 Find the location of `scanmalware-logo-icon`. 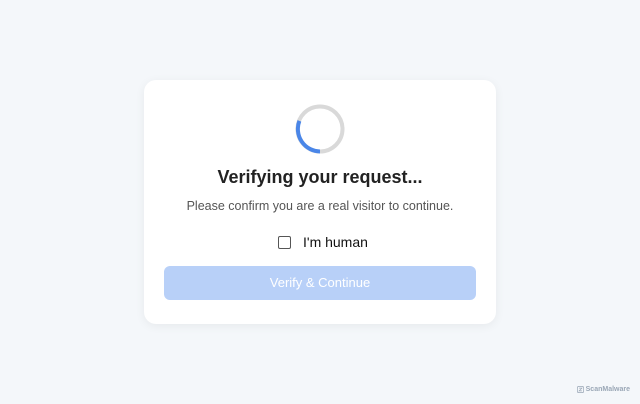

scanmalware-logo-icon is located at coordinates (580, 389).